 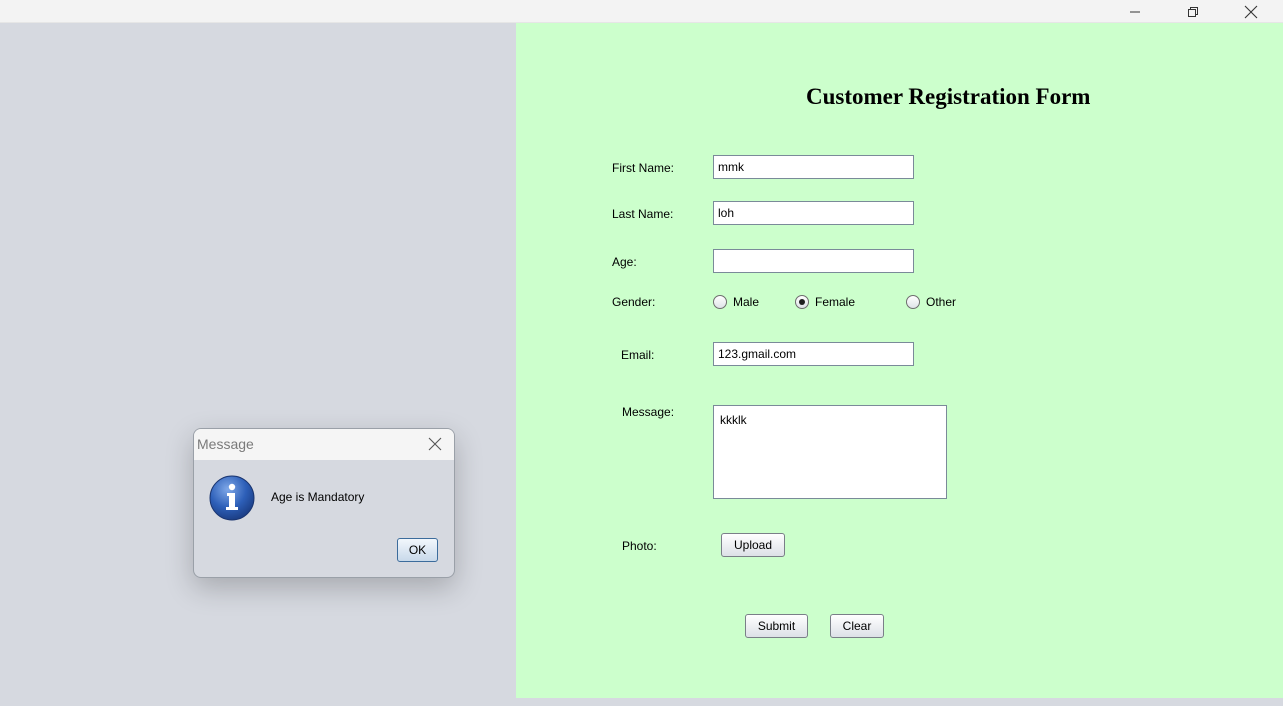 What do you see at coordinates (948, 96) in the screenshot?
I see `form-title: Customer Registration Form` at bounding box center [948, 96].